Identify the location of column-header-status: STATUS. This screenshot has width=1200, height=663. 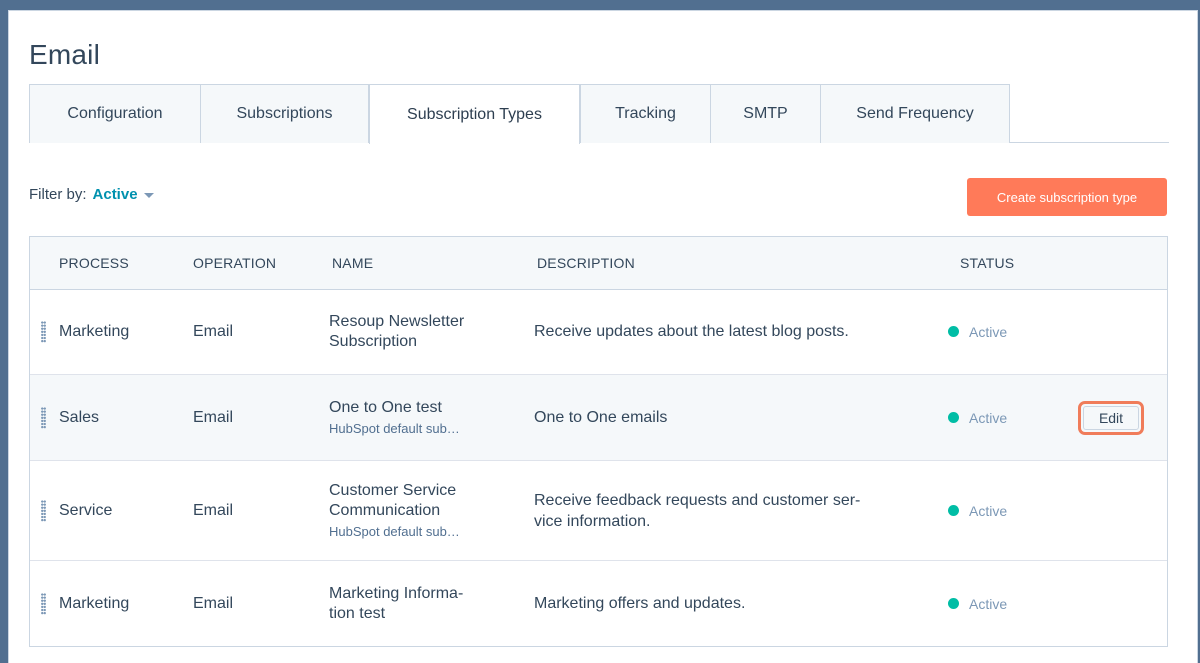
(987, 263).